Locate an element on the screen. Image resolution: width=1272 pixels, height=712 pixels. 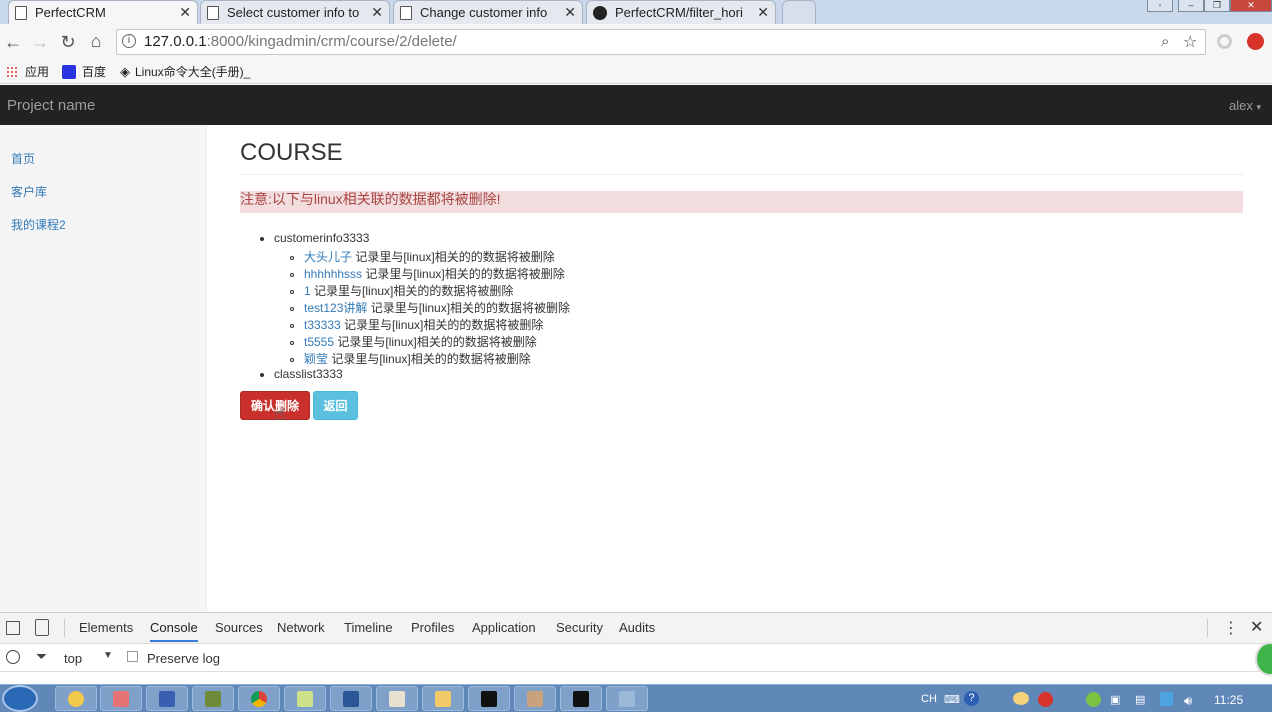
app-icon is located at coordinates (397, 698).